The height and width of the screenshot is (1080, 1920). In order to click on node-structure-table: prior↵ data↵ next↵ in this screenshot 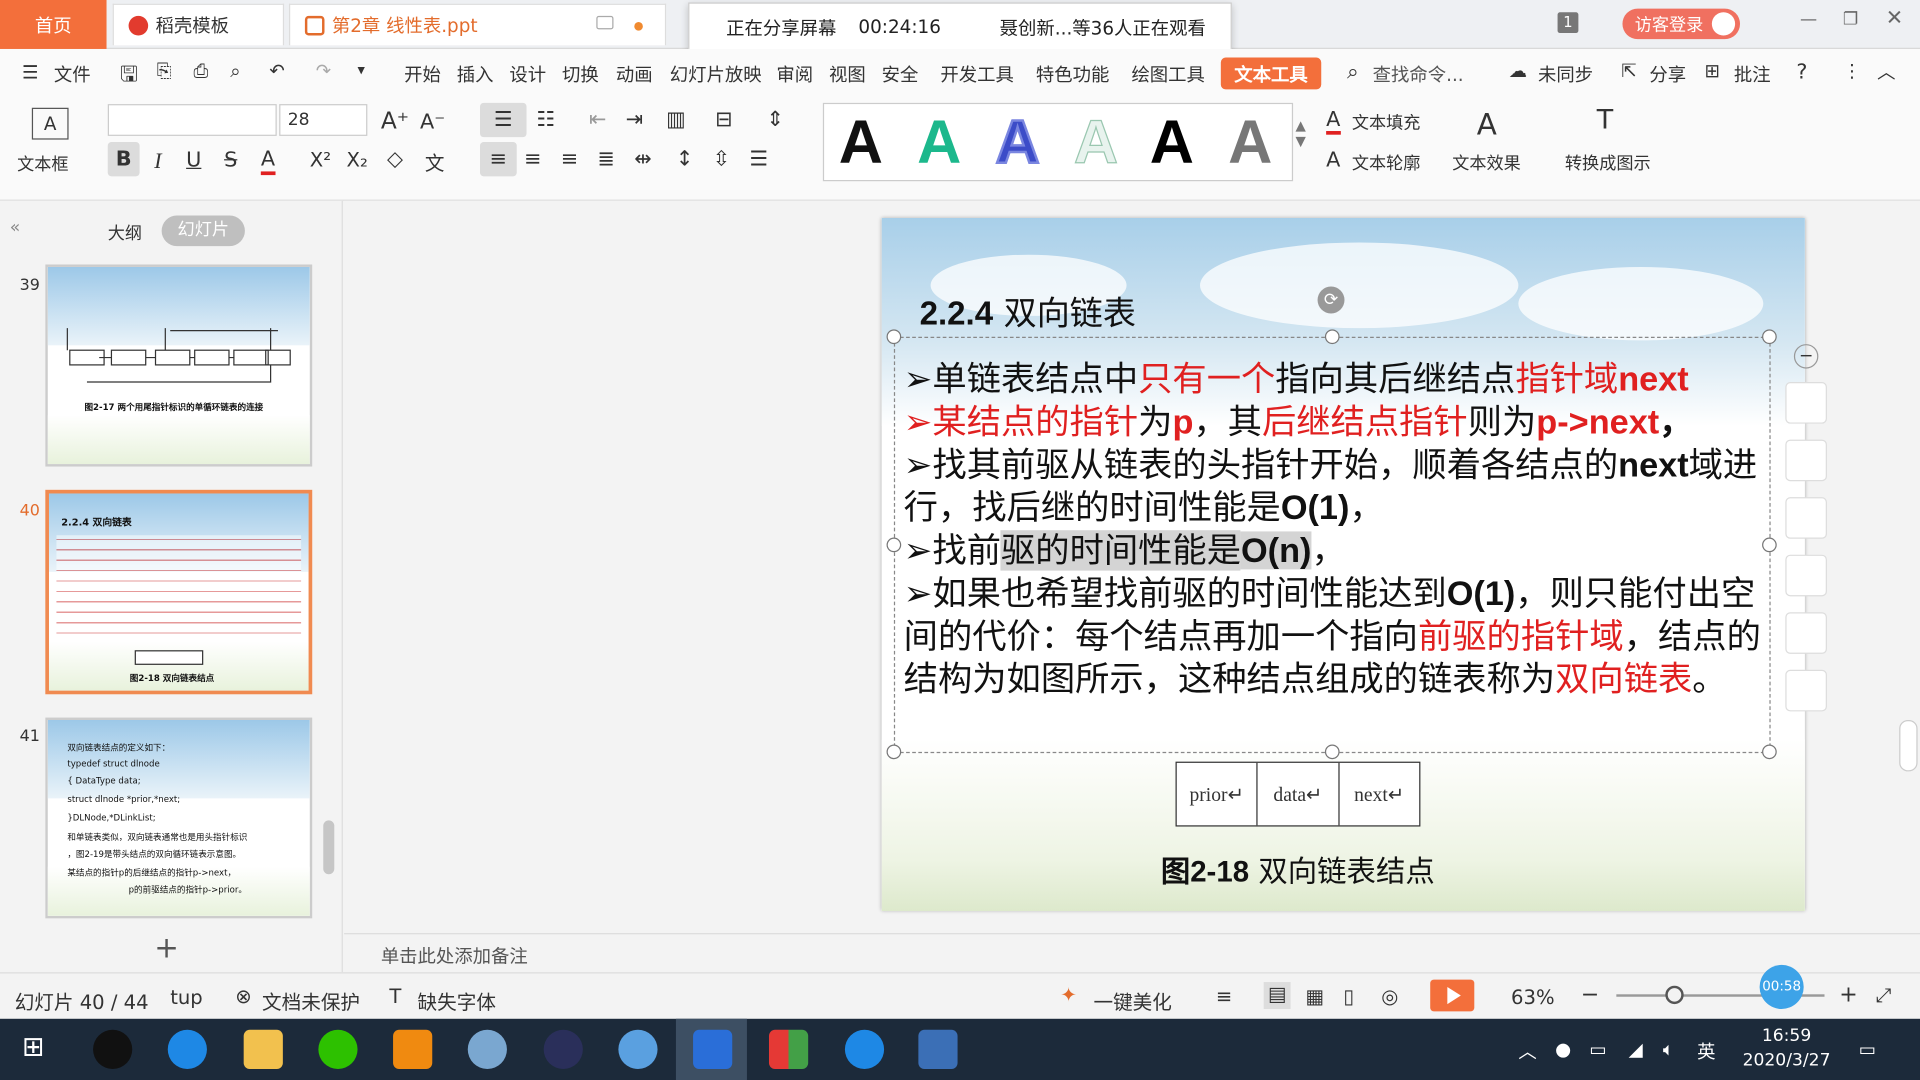, I will do `click(1298, 794)`.